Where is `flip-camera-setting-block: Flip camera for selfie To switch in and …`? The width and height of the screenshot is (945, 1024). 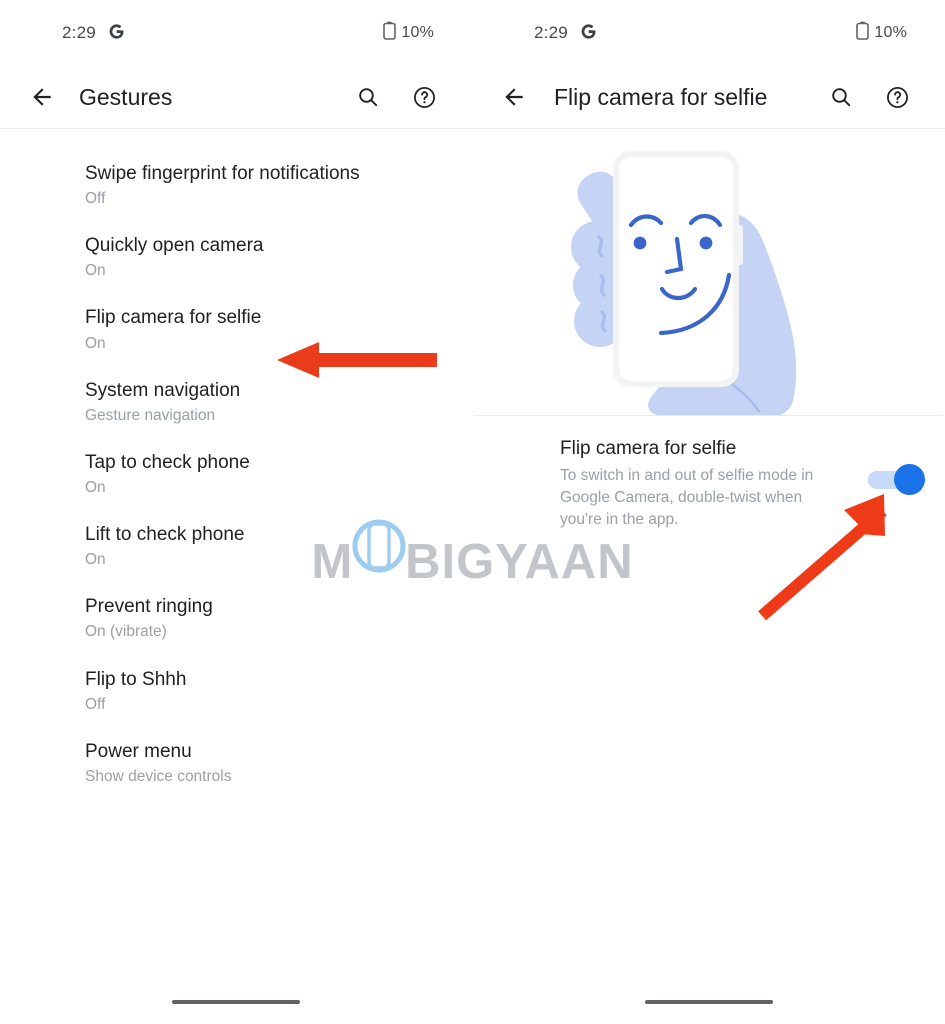 flip-camera-setting-block: Flip camera for selfie To switch in and … is located at coordinates (708, 483).